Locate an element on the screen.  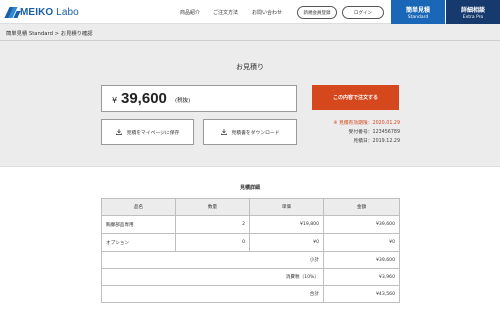
quote-title: お見積り is located at coordinates (250, 67).